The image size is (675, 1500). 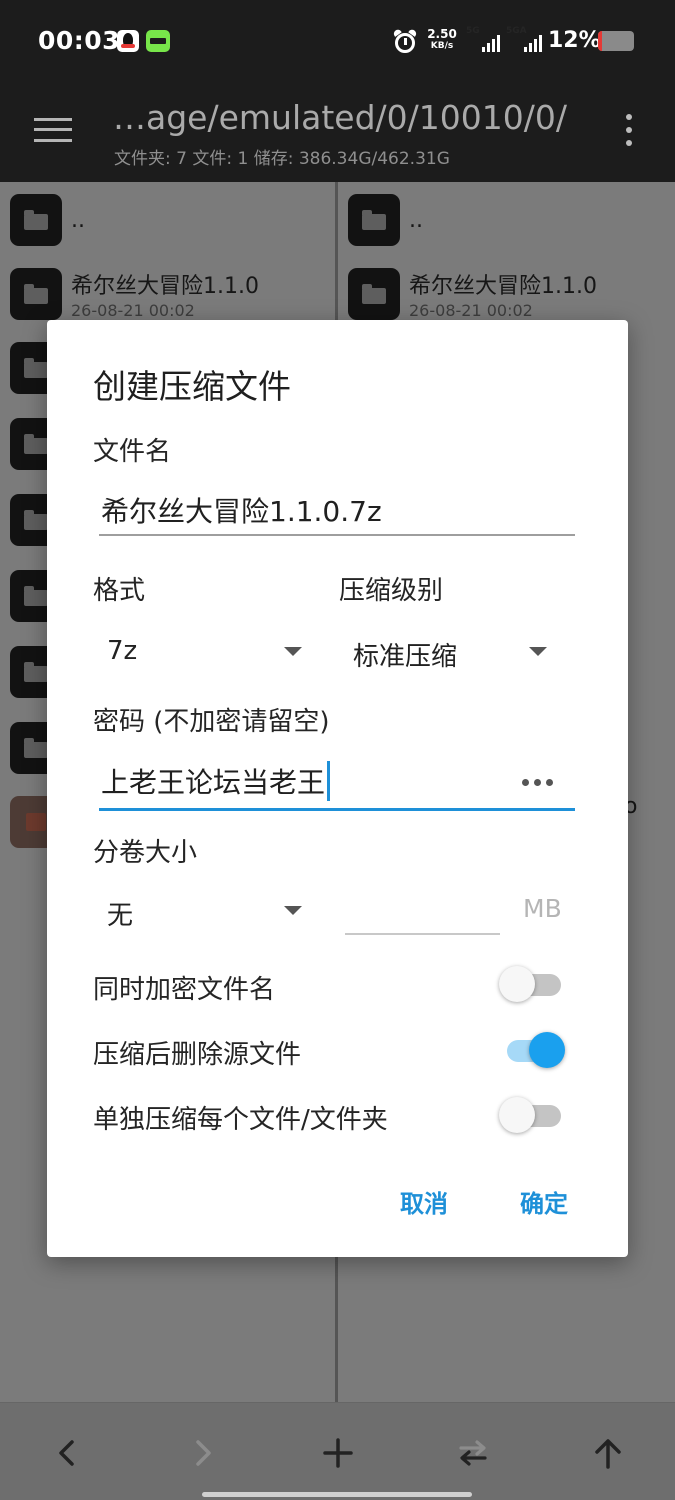 What do you see at coordinates (293, 651) in the screenshot?
I see `format-dropdown-caret-icon` at bounding box center [293, 651].